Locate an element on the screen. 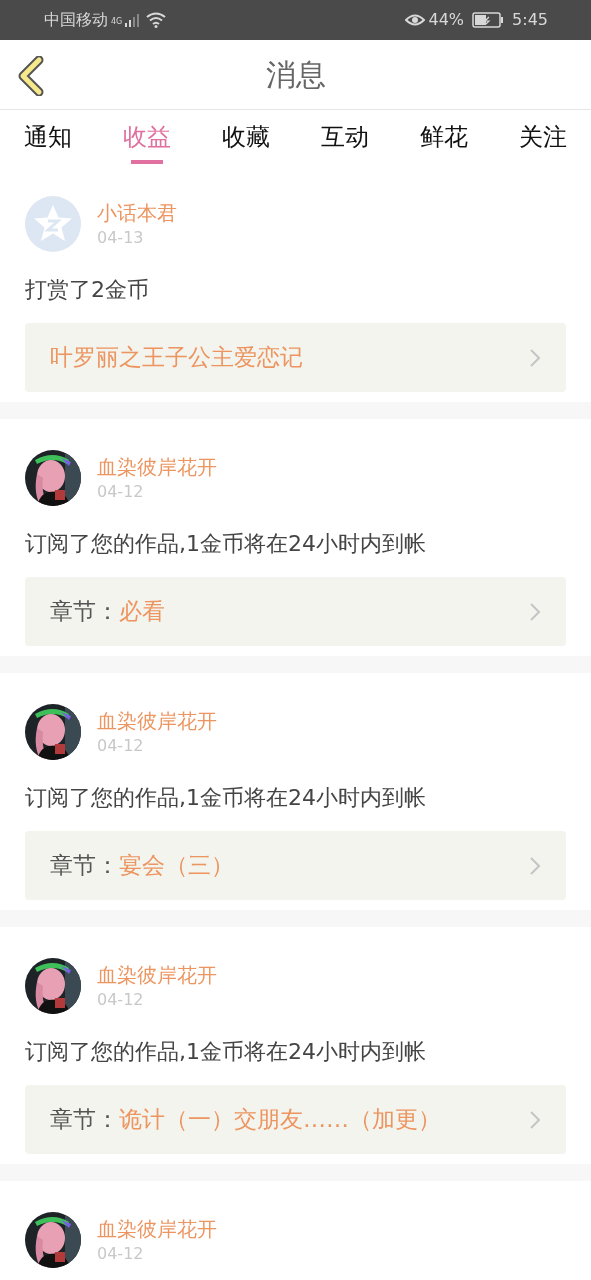  message-text: 打赏了2金币 is located at coordinates (87, 290).